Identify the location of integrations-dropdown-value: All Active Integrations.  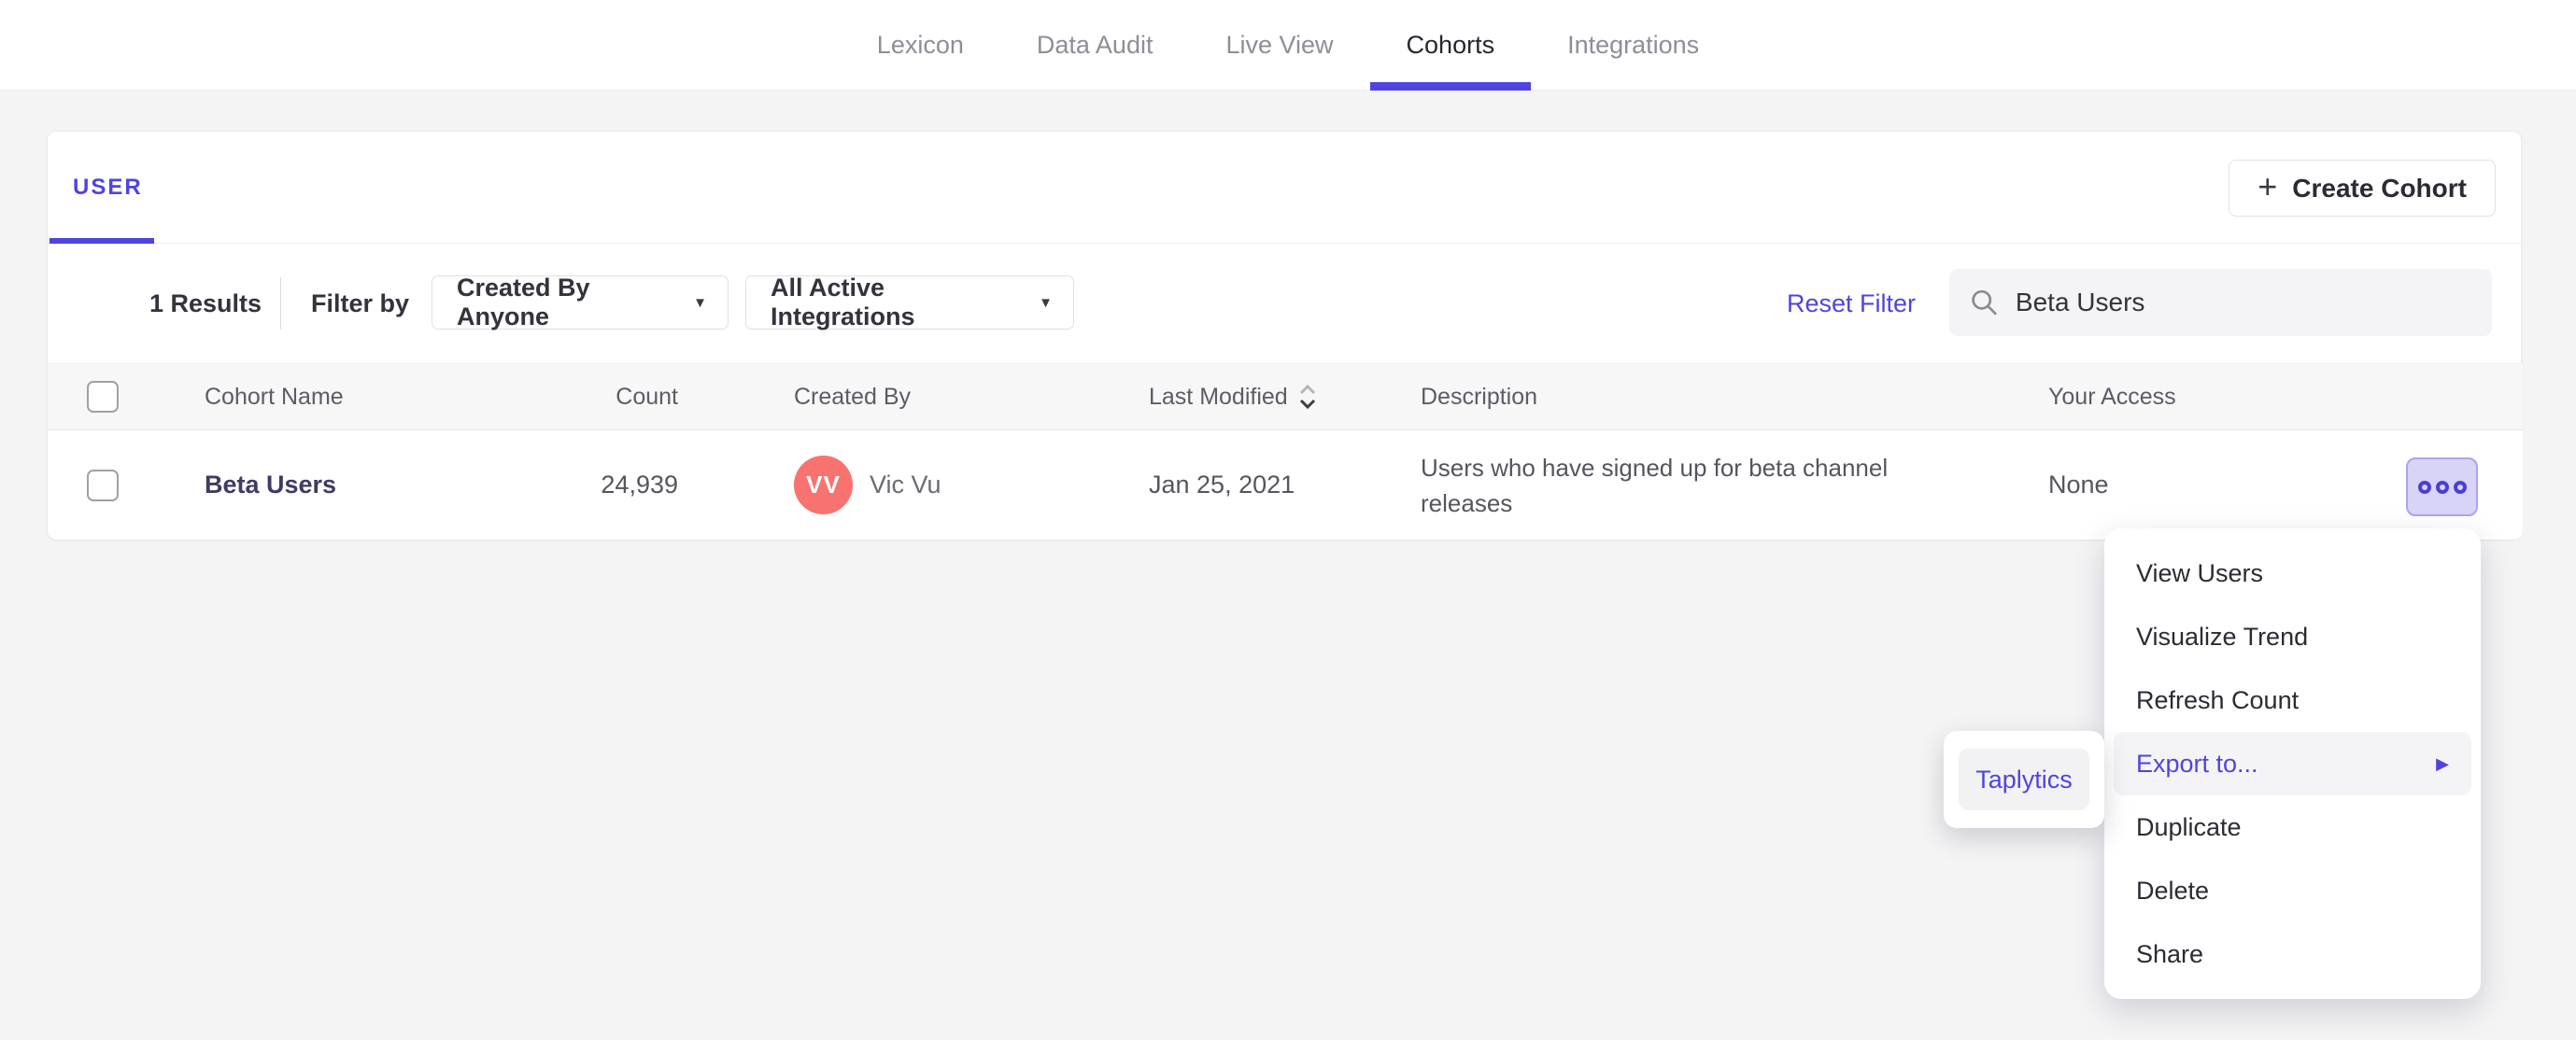
(843, 302).